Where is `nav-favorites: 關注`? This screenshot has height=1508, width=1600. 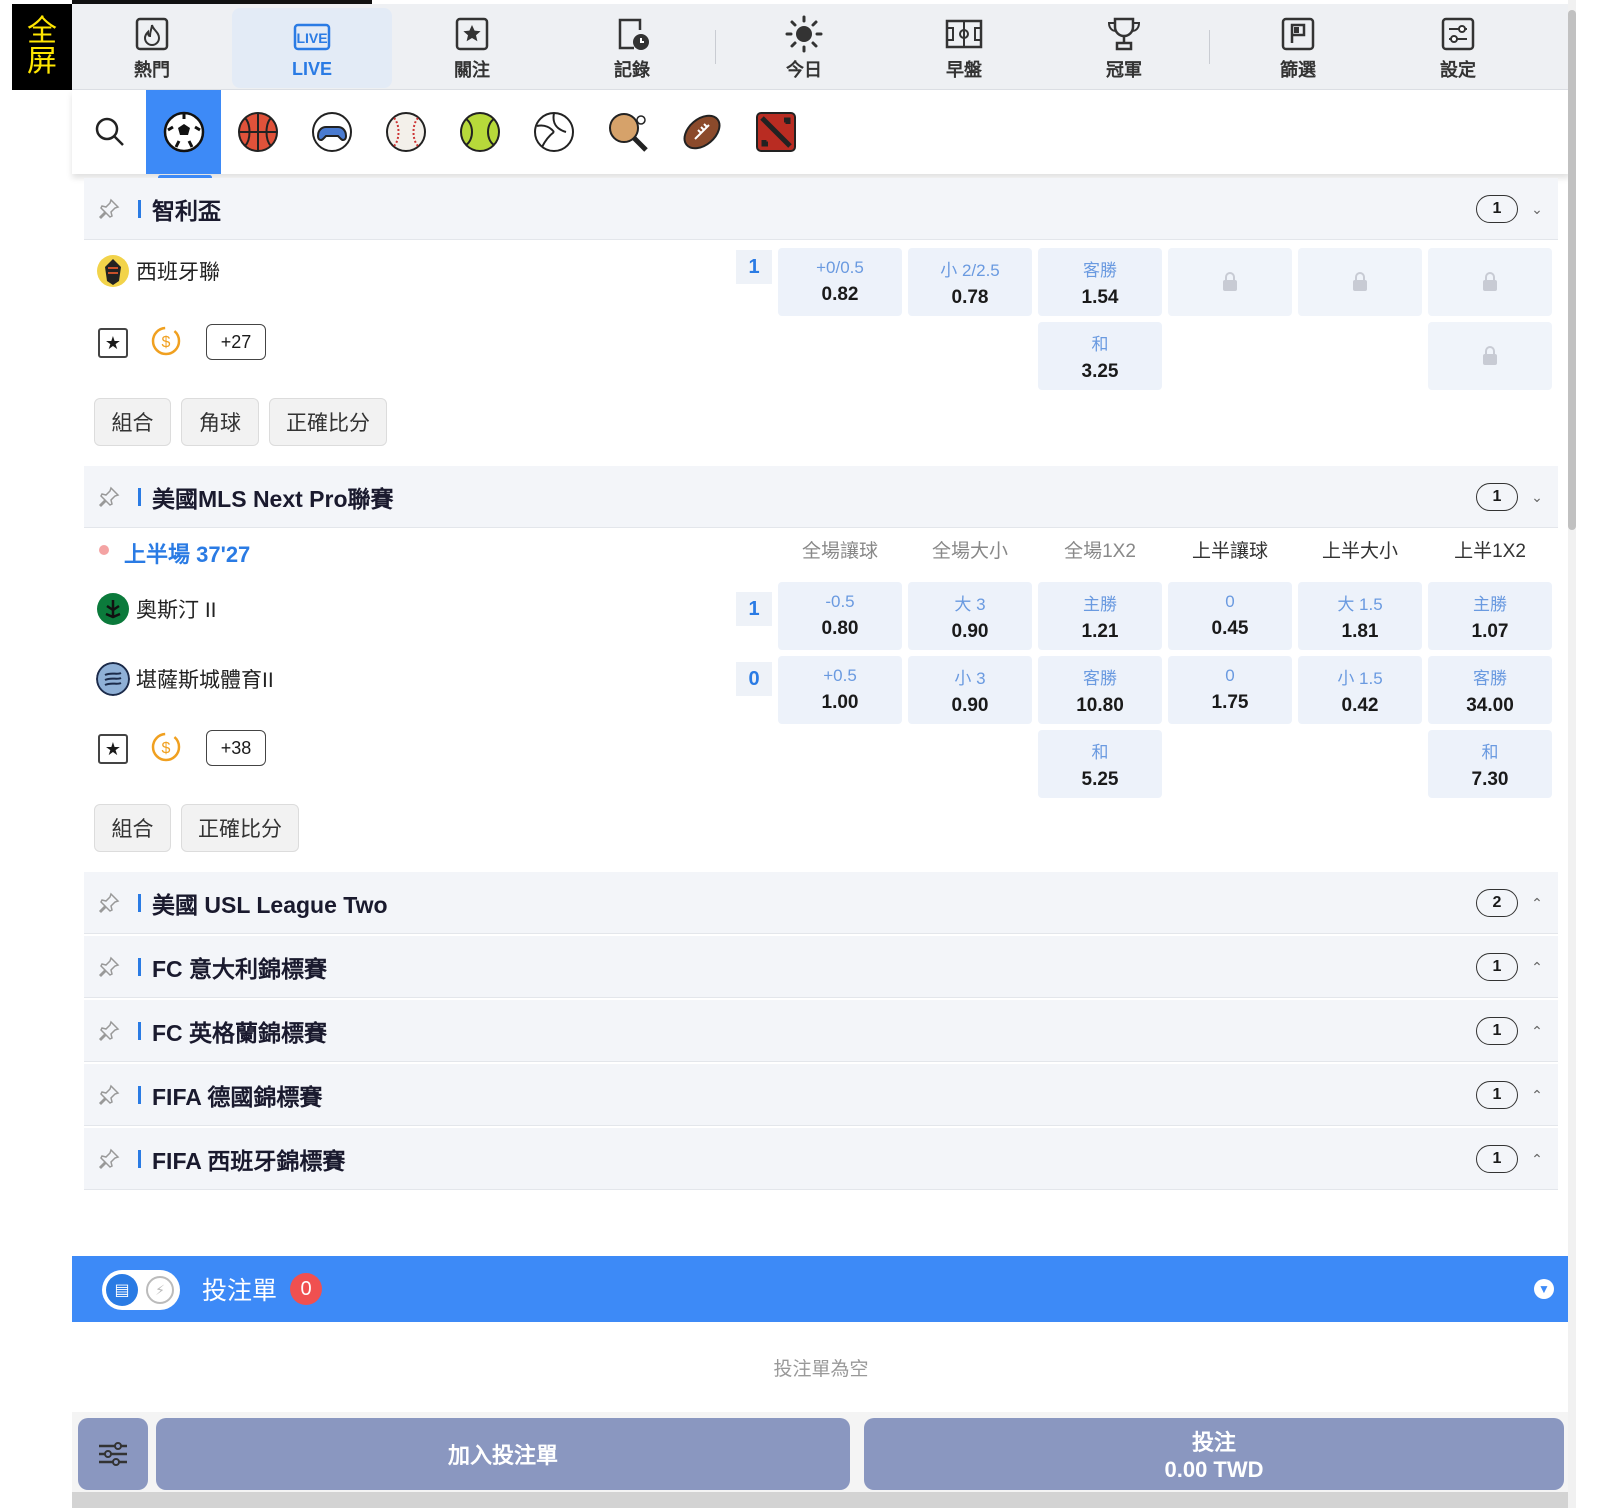 nav-favorites: 關注 is located at coordinates (472, 48).